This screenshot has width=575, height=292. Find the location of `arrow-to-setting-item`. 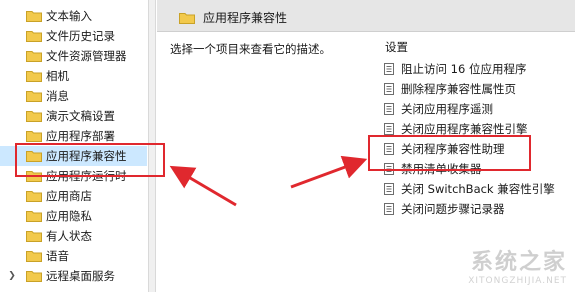

arrow-to-setting-item is located at coordinates (329, 172).